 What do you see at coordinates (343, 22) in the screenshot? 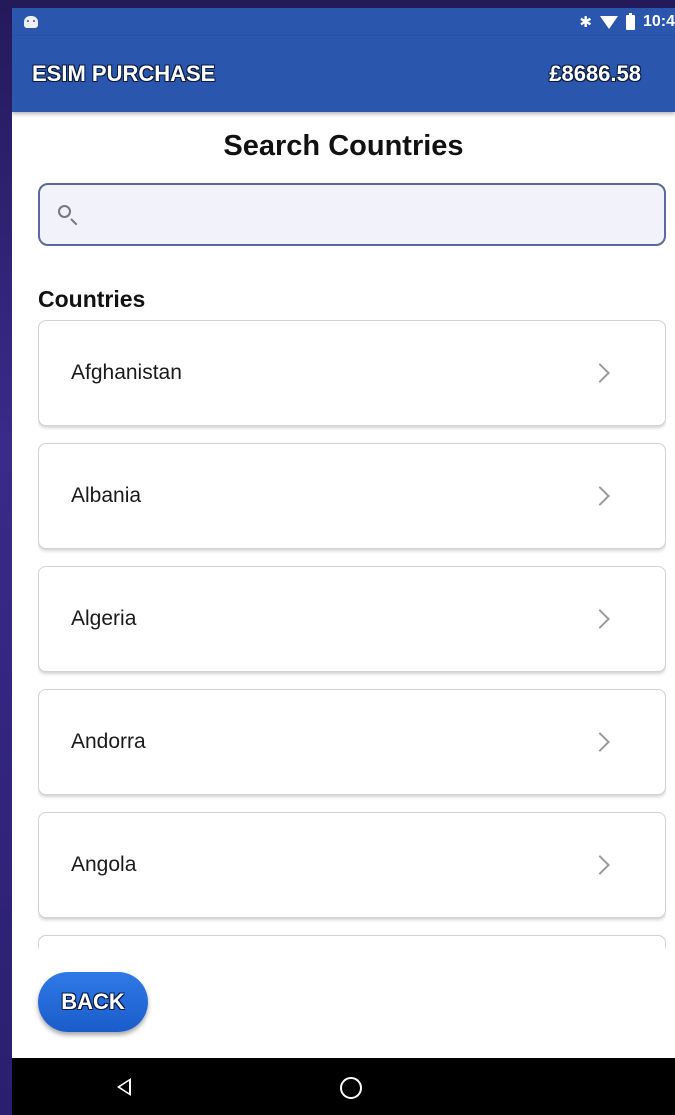
I see `status-bar: ✱ 10:4` at bounding box center [343, 22].